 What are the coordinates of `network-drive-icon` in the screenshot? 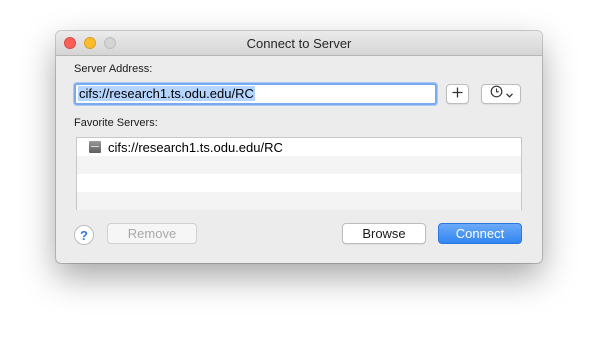 It's located at (95, 147).